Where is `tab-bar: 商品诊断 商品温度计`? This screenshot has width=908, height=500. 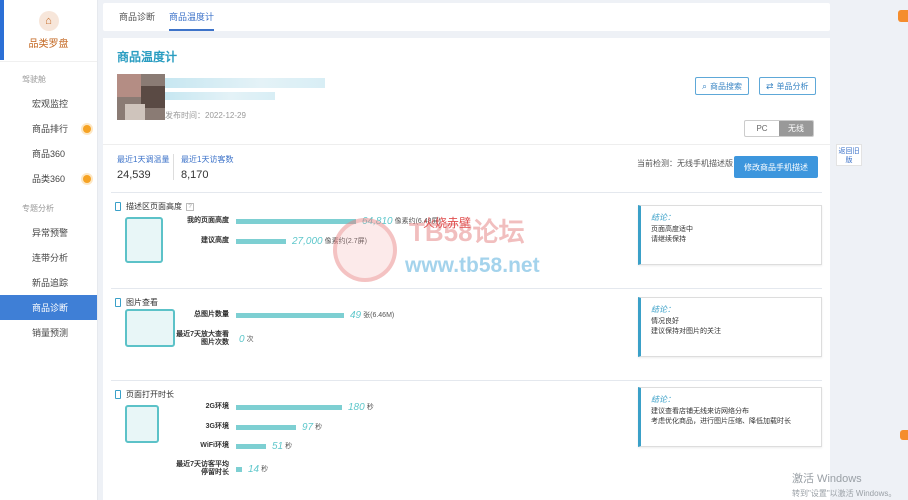 tab-bar: 商品诊断 商品温度计 is located at coordinates (466, 17).